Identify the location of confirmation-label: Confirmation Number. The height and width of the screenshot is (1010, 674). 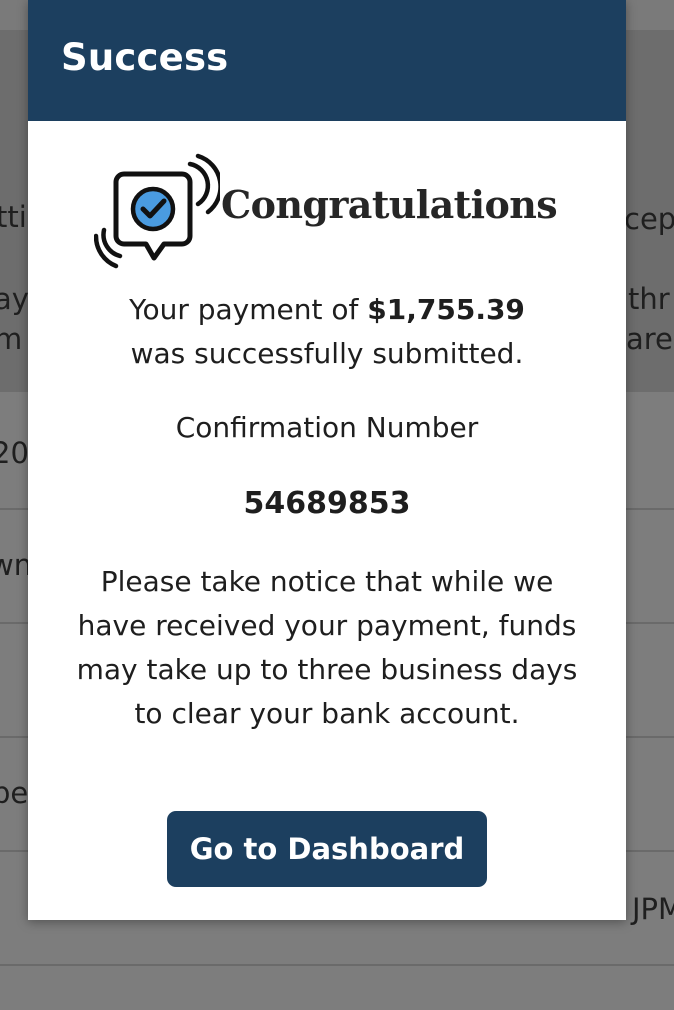
(327, 427).